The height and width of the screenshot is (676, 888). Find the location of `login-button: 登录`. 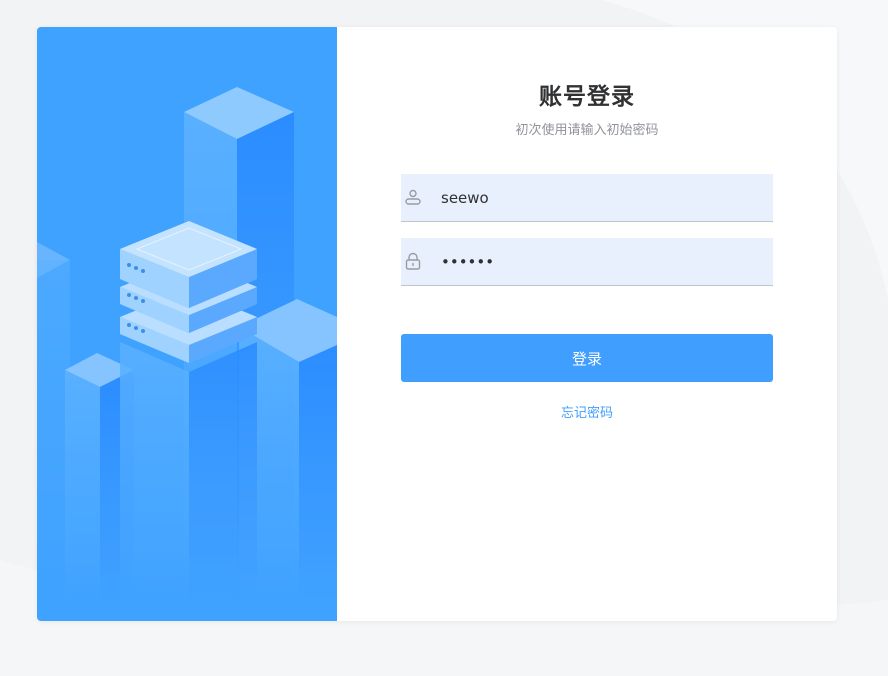

login-button: 登录 is located at coordinates (587, 358).